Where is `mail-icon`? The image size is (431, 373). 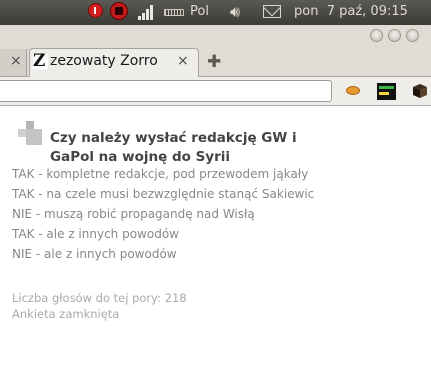 mail-icon is located at coordinates (272, 11).